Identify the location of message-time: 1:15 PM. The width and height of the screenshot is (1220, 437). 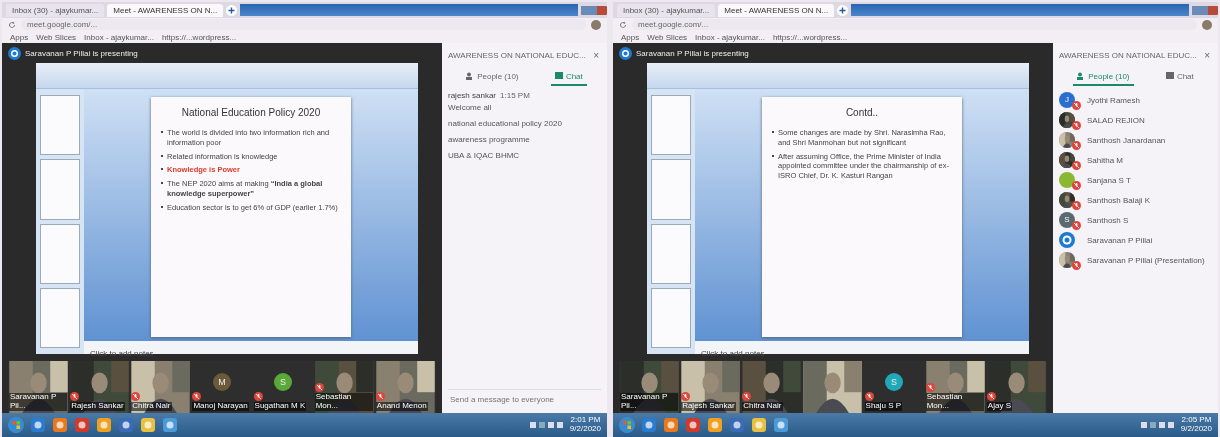
(515, 95).